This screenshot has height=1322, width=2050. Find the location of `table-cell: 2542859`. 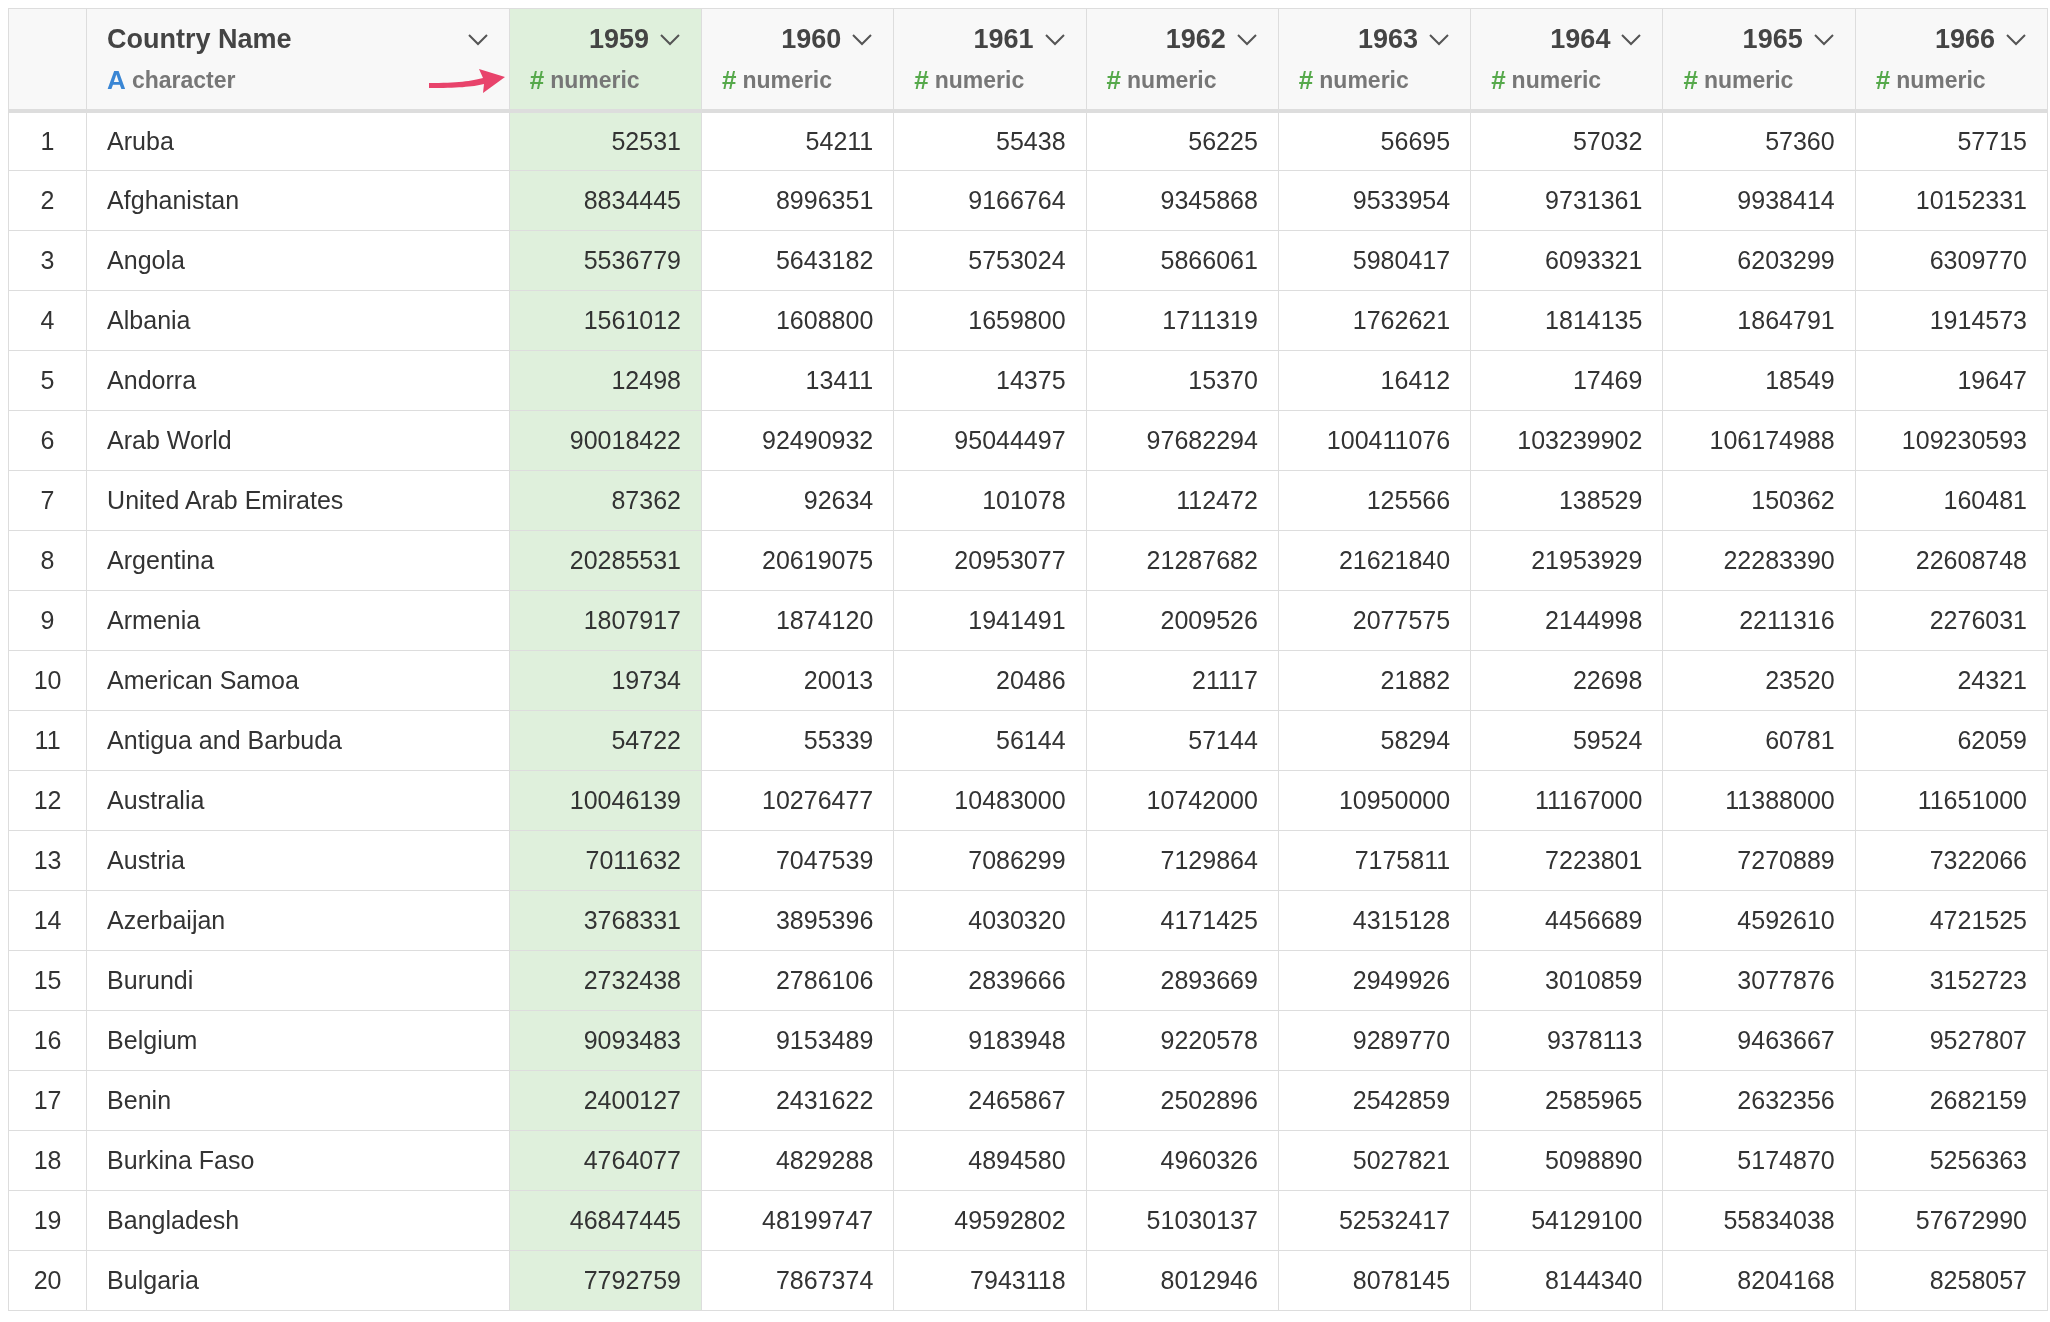

table-cell: 2542859 is located at coordinates (1374, 1100).